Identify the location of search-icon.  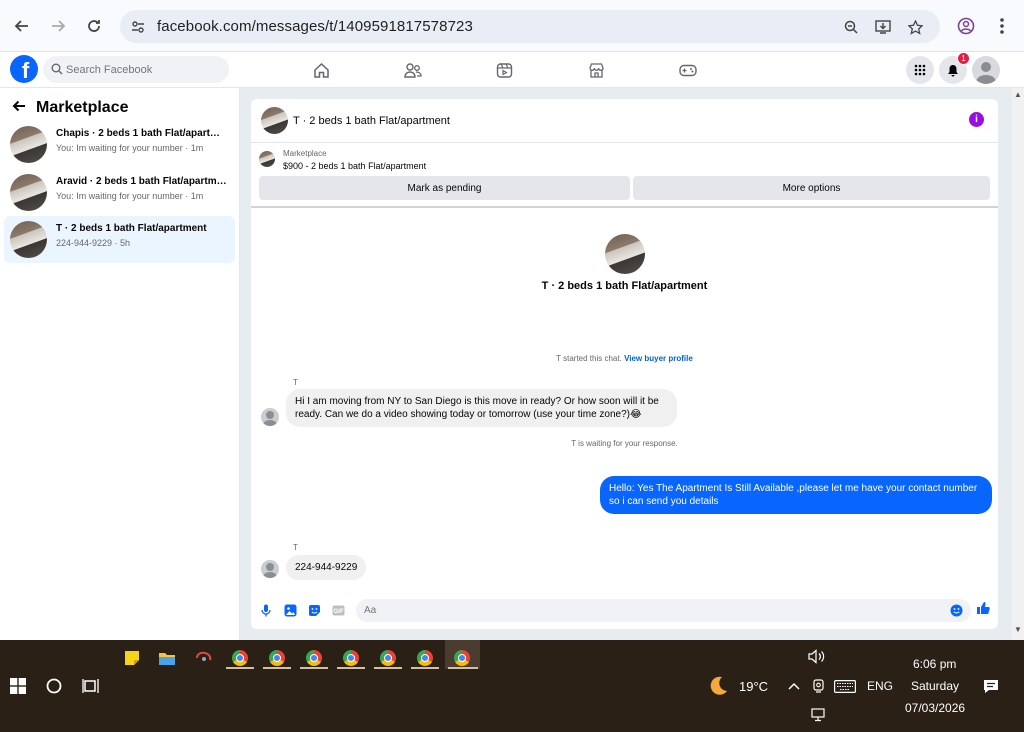
(57, 70).